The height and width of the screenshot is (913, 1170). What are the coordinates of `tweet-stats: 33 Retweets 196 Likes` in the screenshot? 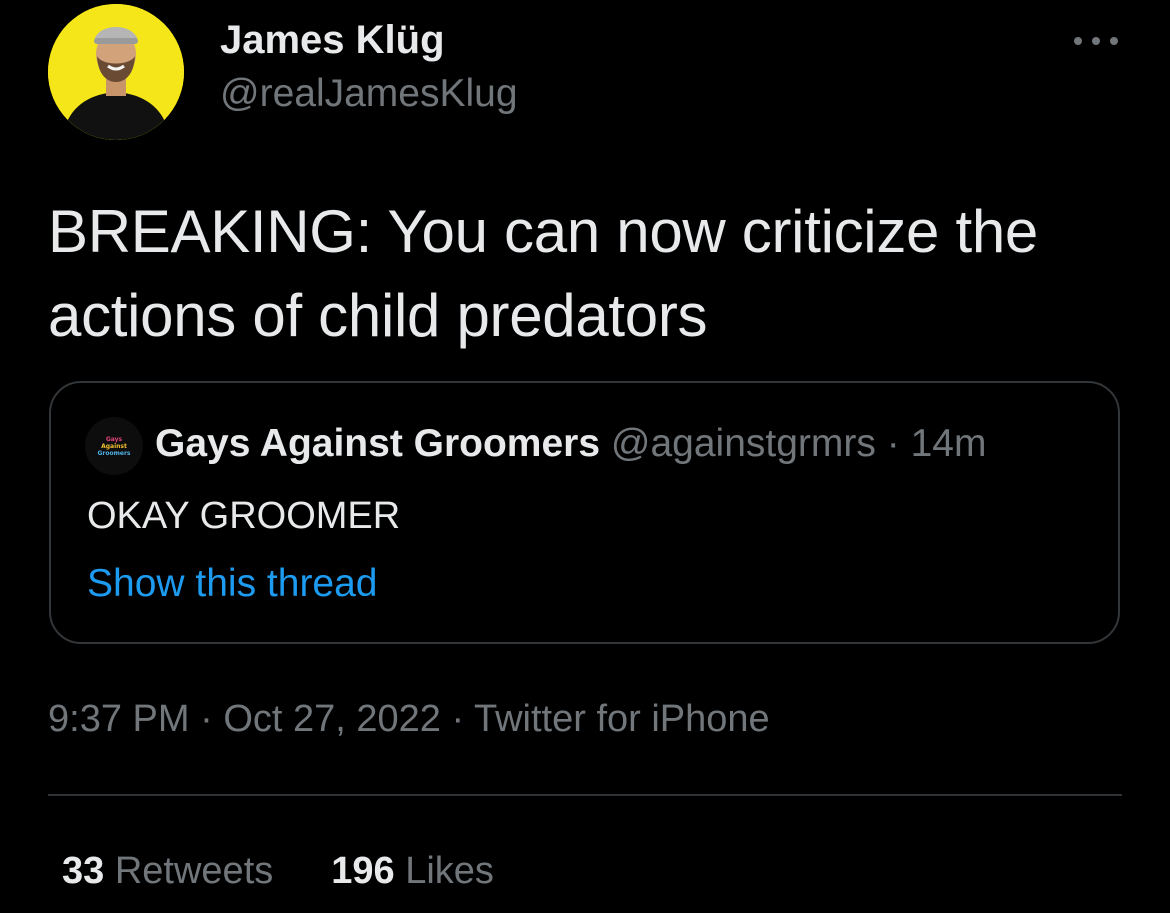 It's located at (307, 871).